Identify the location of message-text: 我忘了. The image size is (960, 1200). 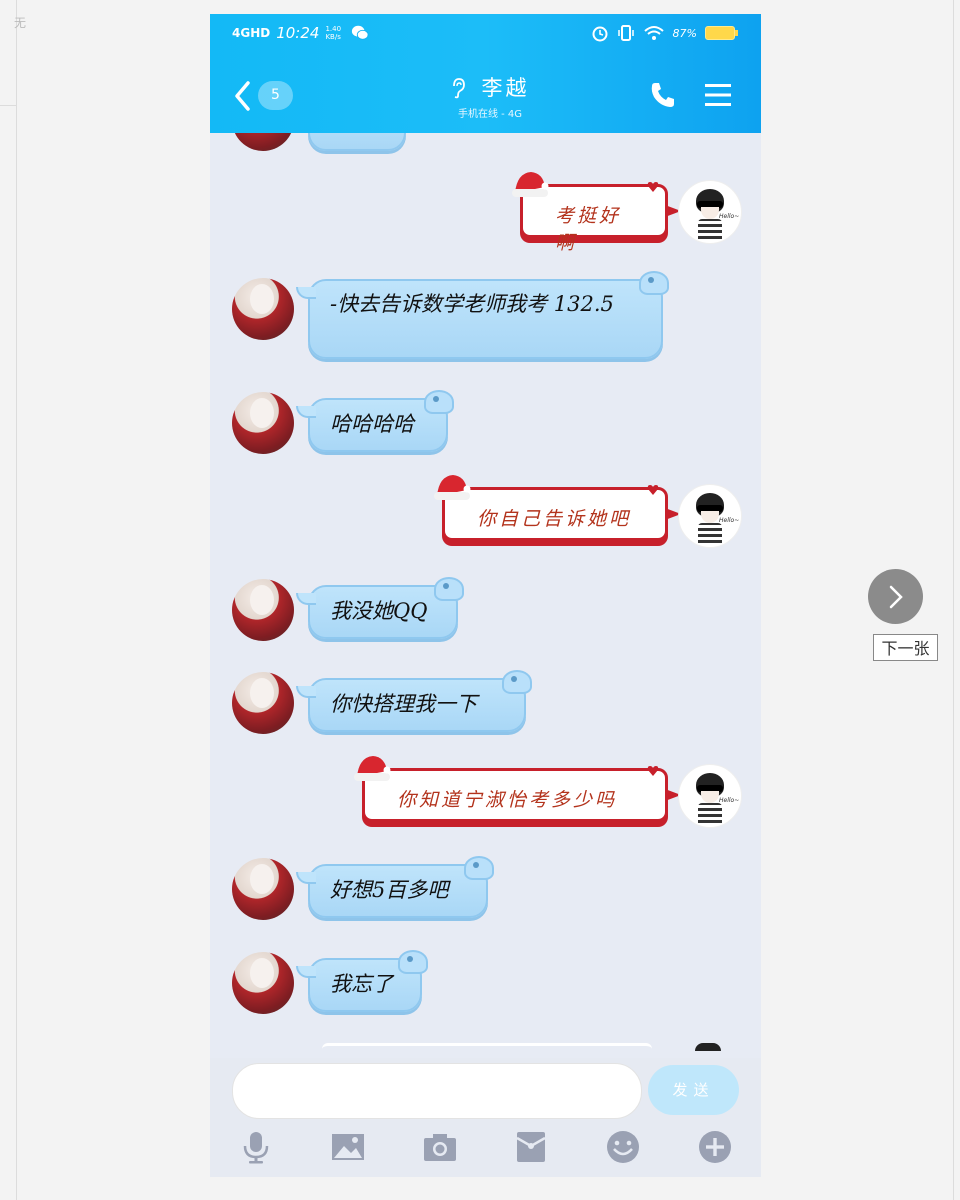
(361, 984).